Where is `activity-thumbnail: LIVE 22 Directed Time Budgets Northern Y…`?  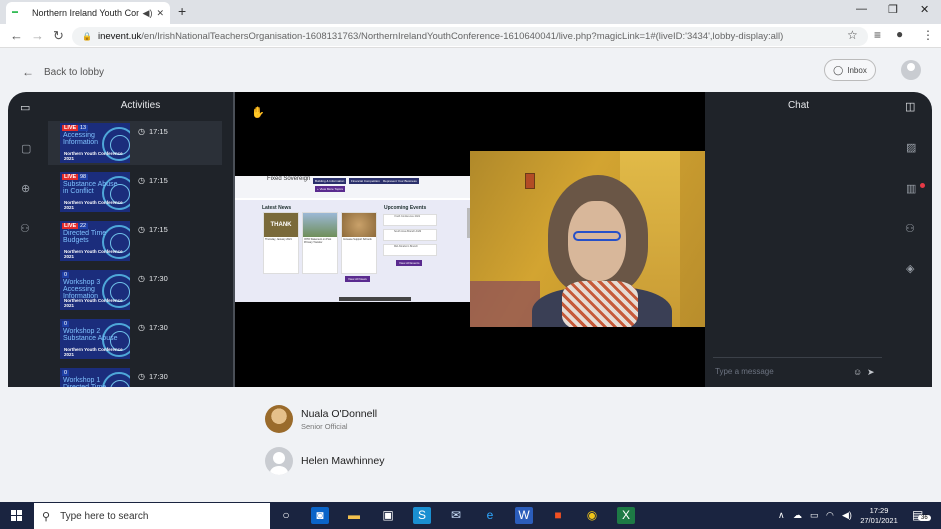 activity-thumbnail: LIVE 22 Directed Time Budgets Northern Y… is located at coordinates (95, 241).